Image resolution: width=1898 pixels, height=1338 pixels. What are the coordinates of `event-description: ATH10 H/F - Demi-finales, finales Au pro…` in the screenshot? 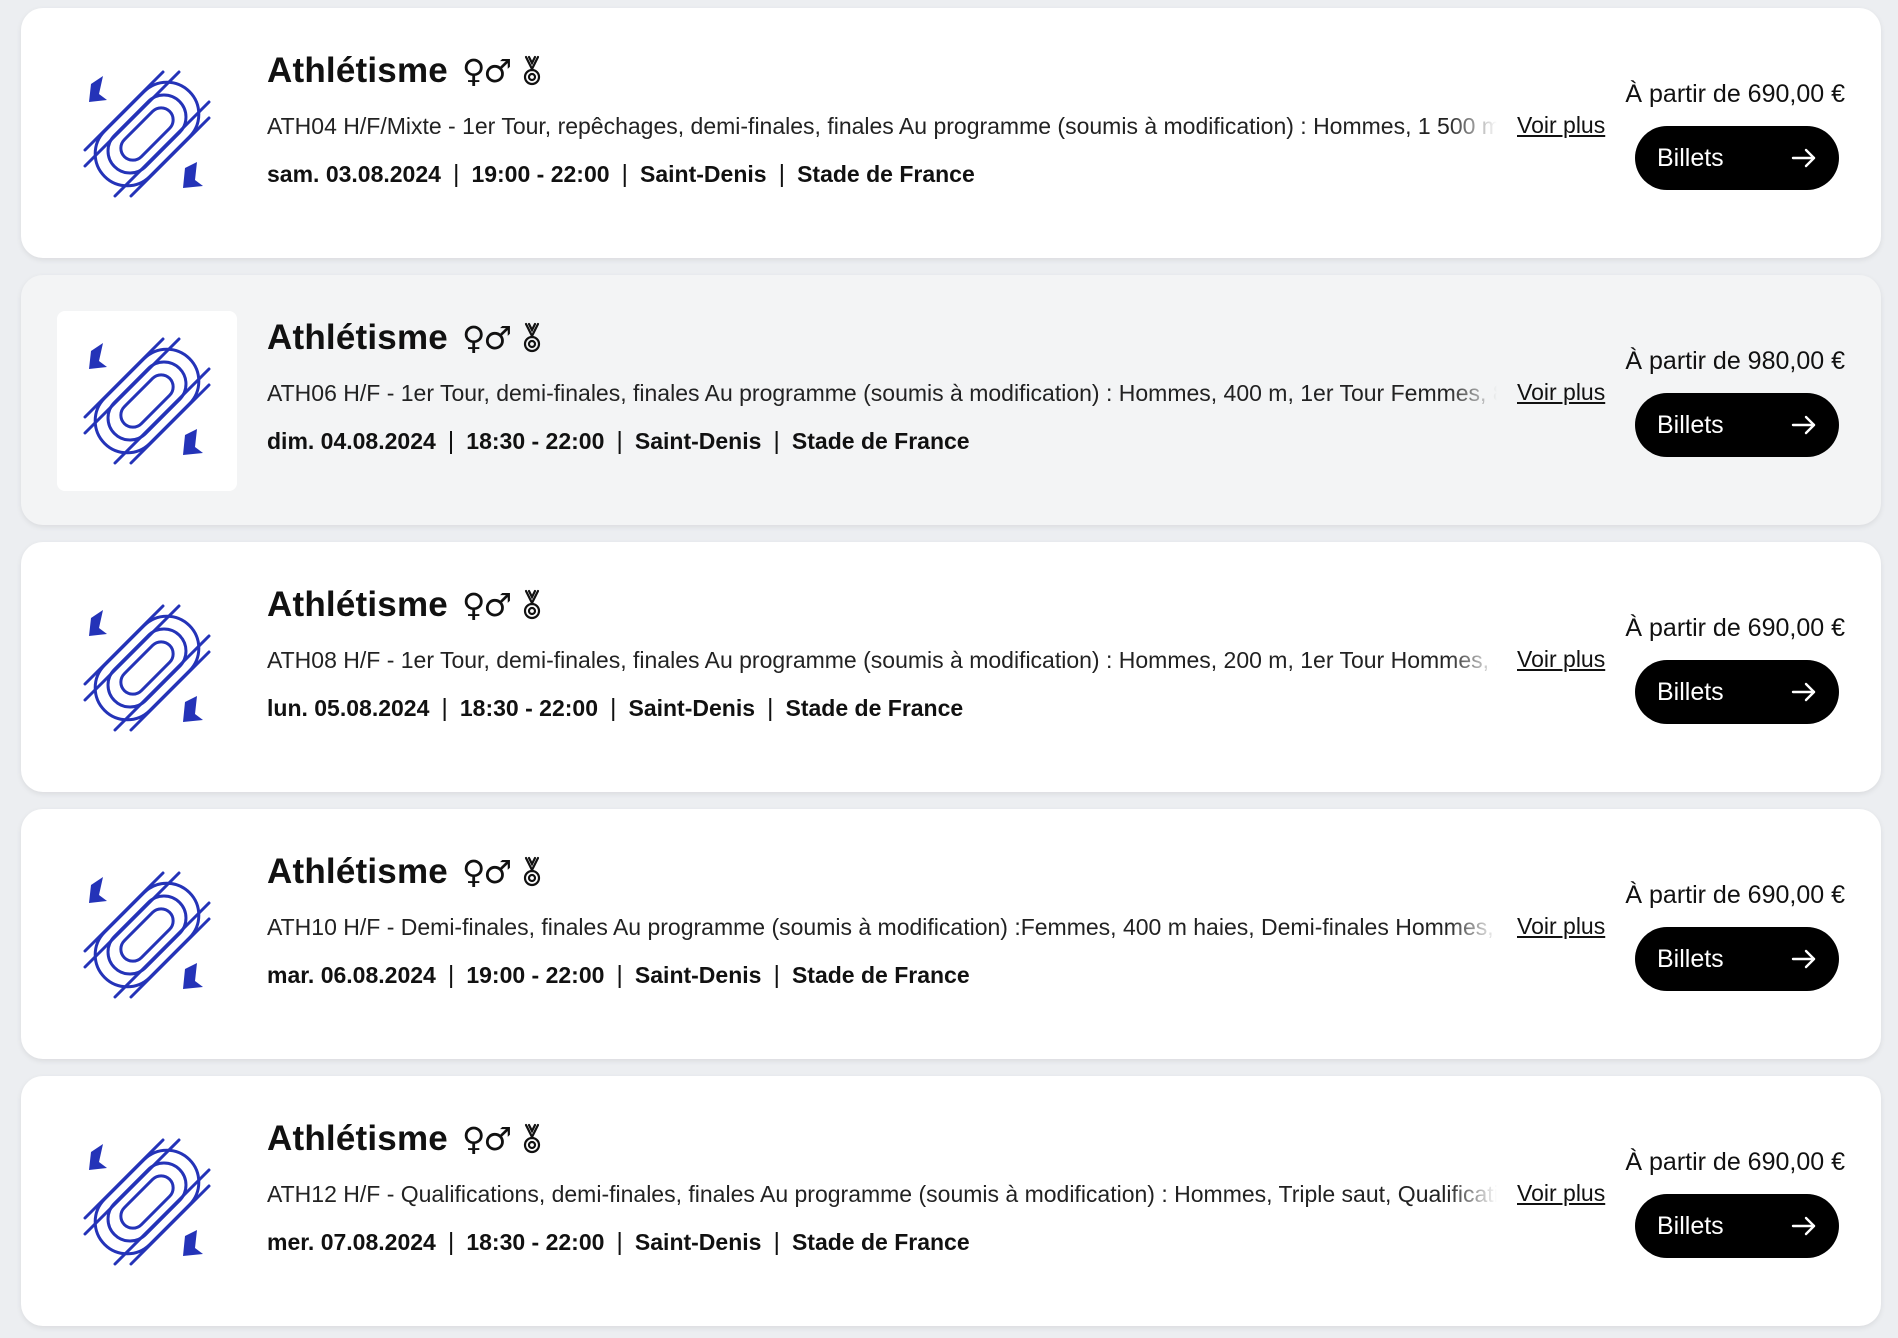 It's located at (882, 926).